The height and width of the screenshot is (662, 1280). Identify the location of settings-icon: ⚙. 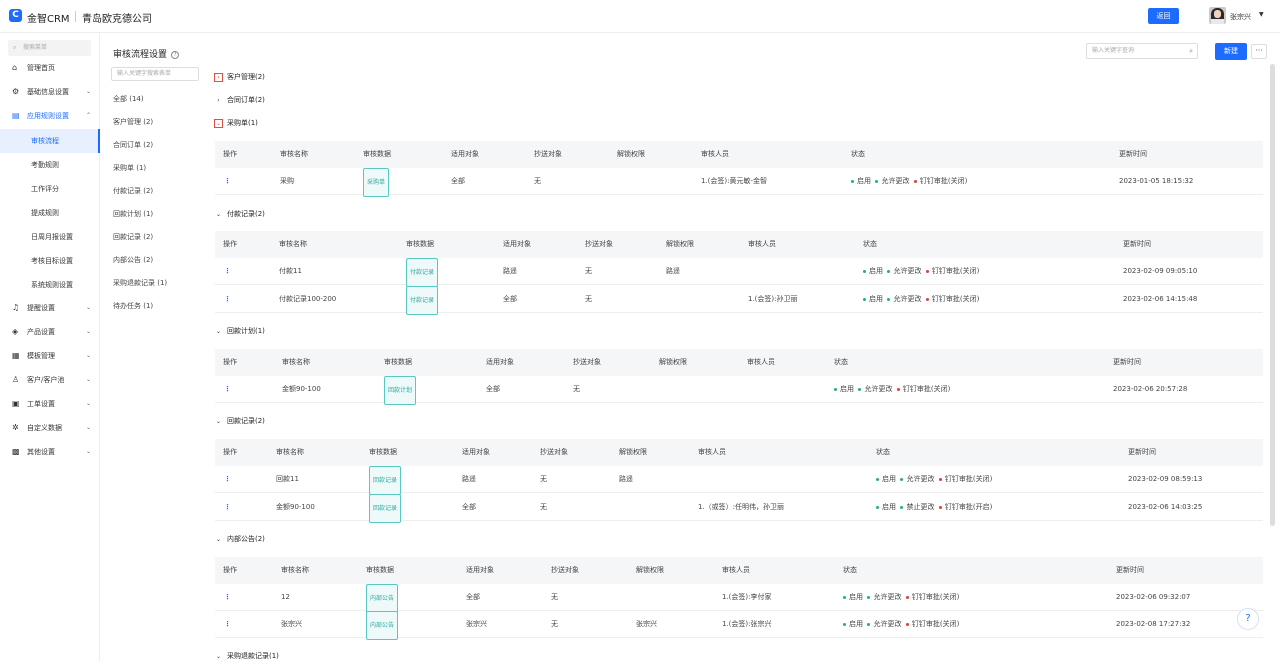
(16, 91).